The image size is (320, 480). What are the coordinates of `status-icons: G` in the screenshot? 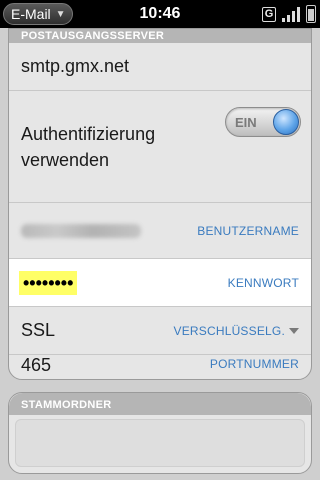 It's located at (289, 14).